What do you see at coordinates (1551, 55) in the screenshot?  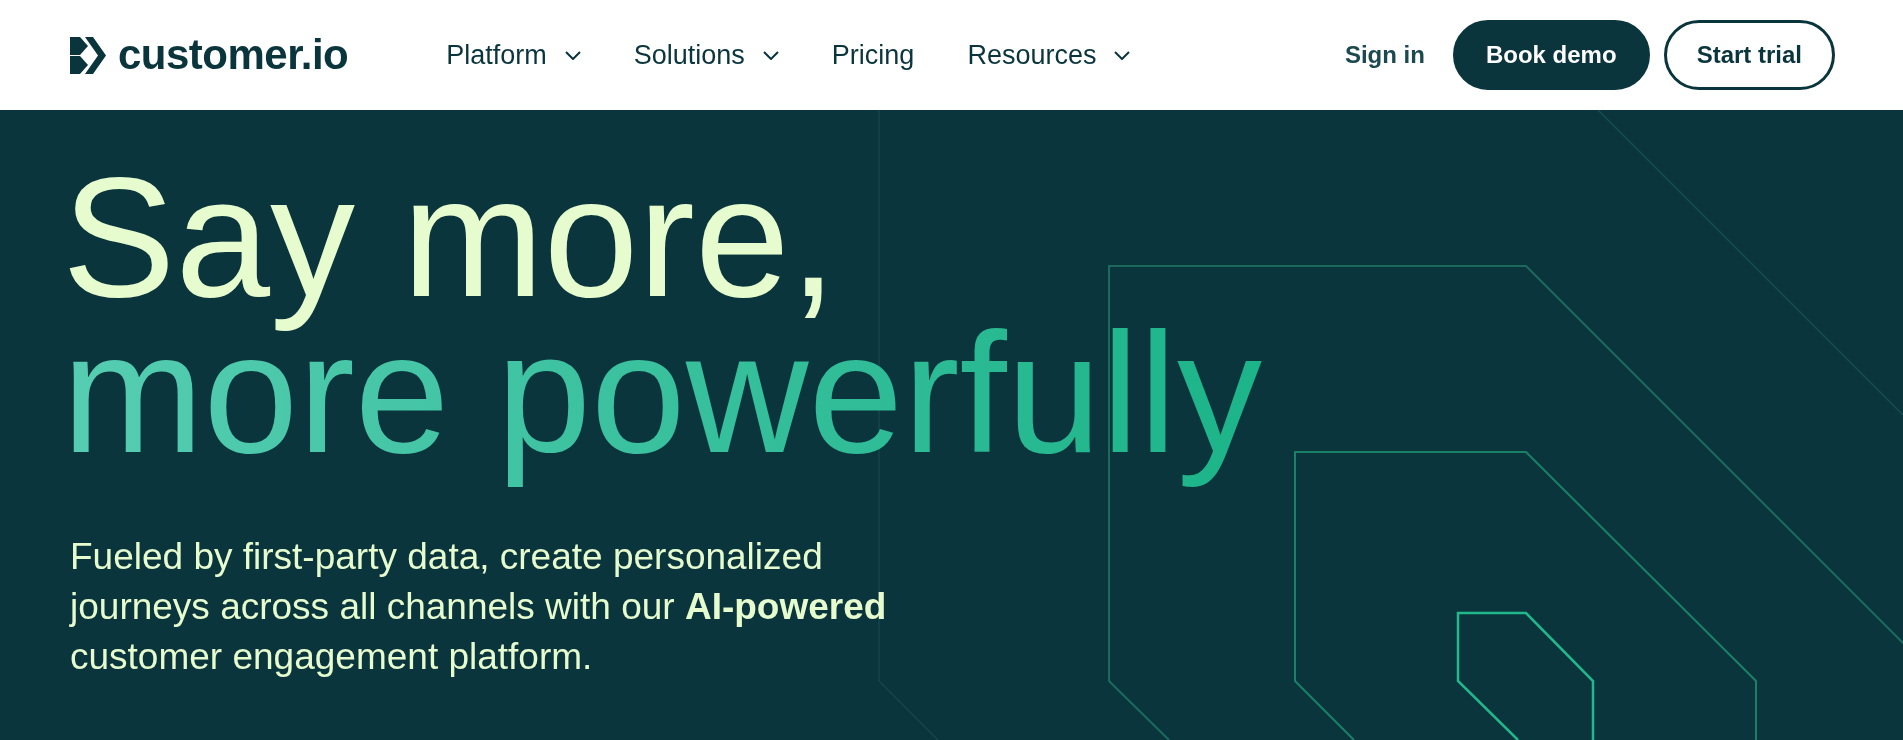 I see `book-demo-button: Book demo` at bounding box center [1551, 55].